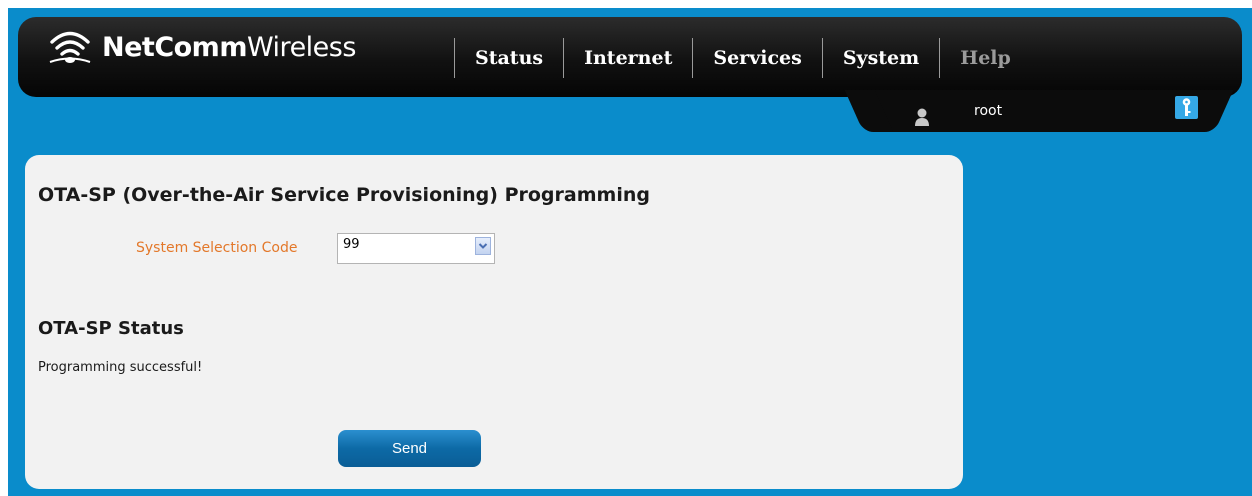 The height and width of the screenshot is (496, 1252). Describe the element at coordinates (174, 47) in the screenshot. I see `brand-name-bold: NetComm` at that location.